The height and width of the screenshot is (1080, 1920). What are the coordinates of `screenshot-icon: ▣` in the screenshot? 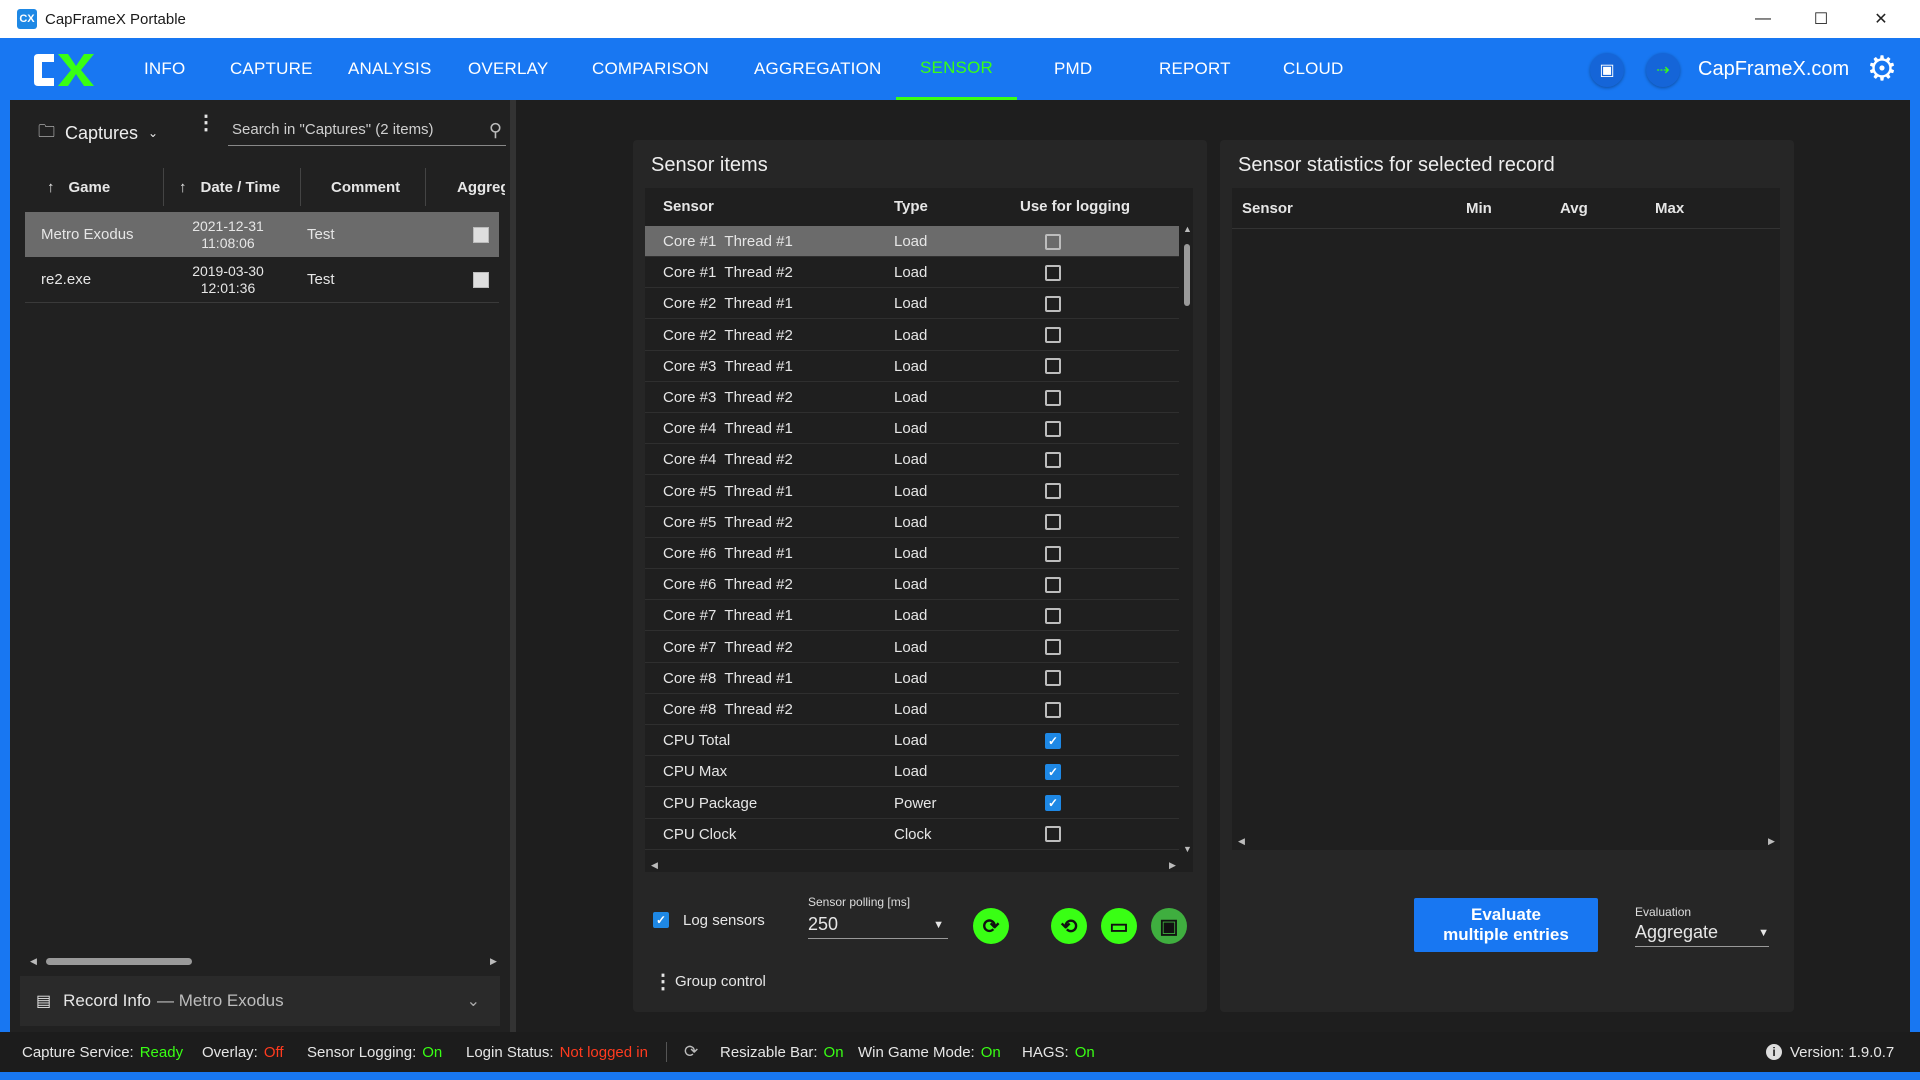 It's located at (1607, 70).